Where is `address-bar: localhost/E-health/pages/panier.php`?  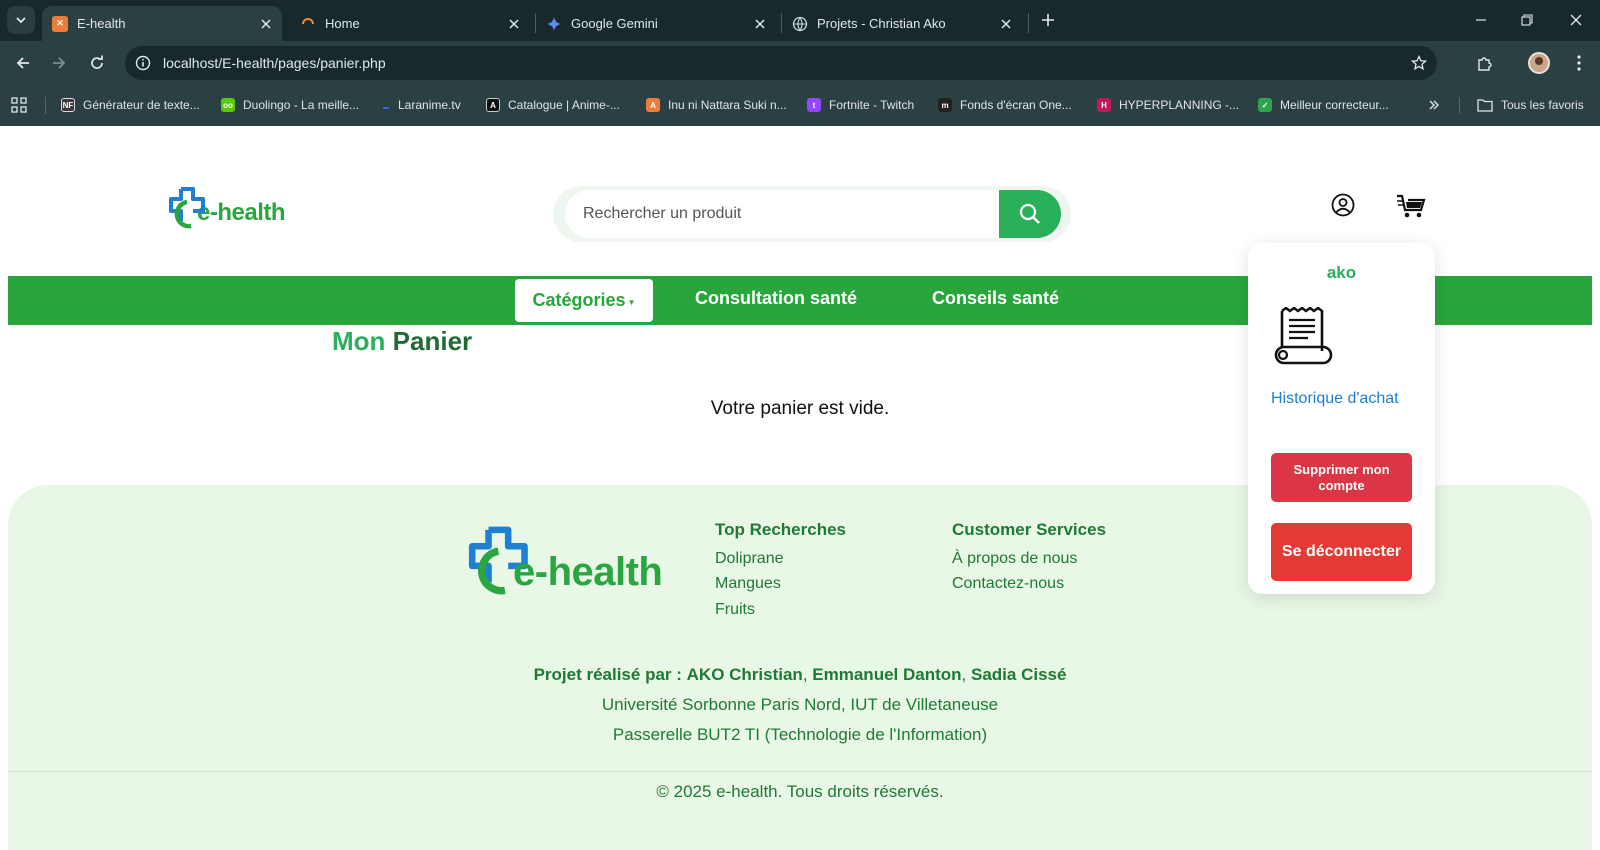 address-bar: localhost/E-health/pages/panier.php is located at coordinates (781, 63).